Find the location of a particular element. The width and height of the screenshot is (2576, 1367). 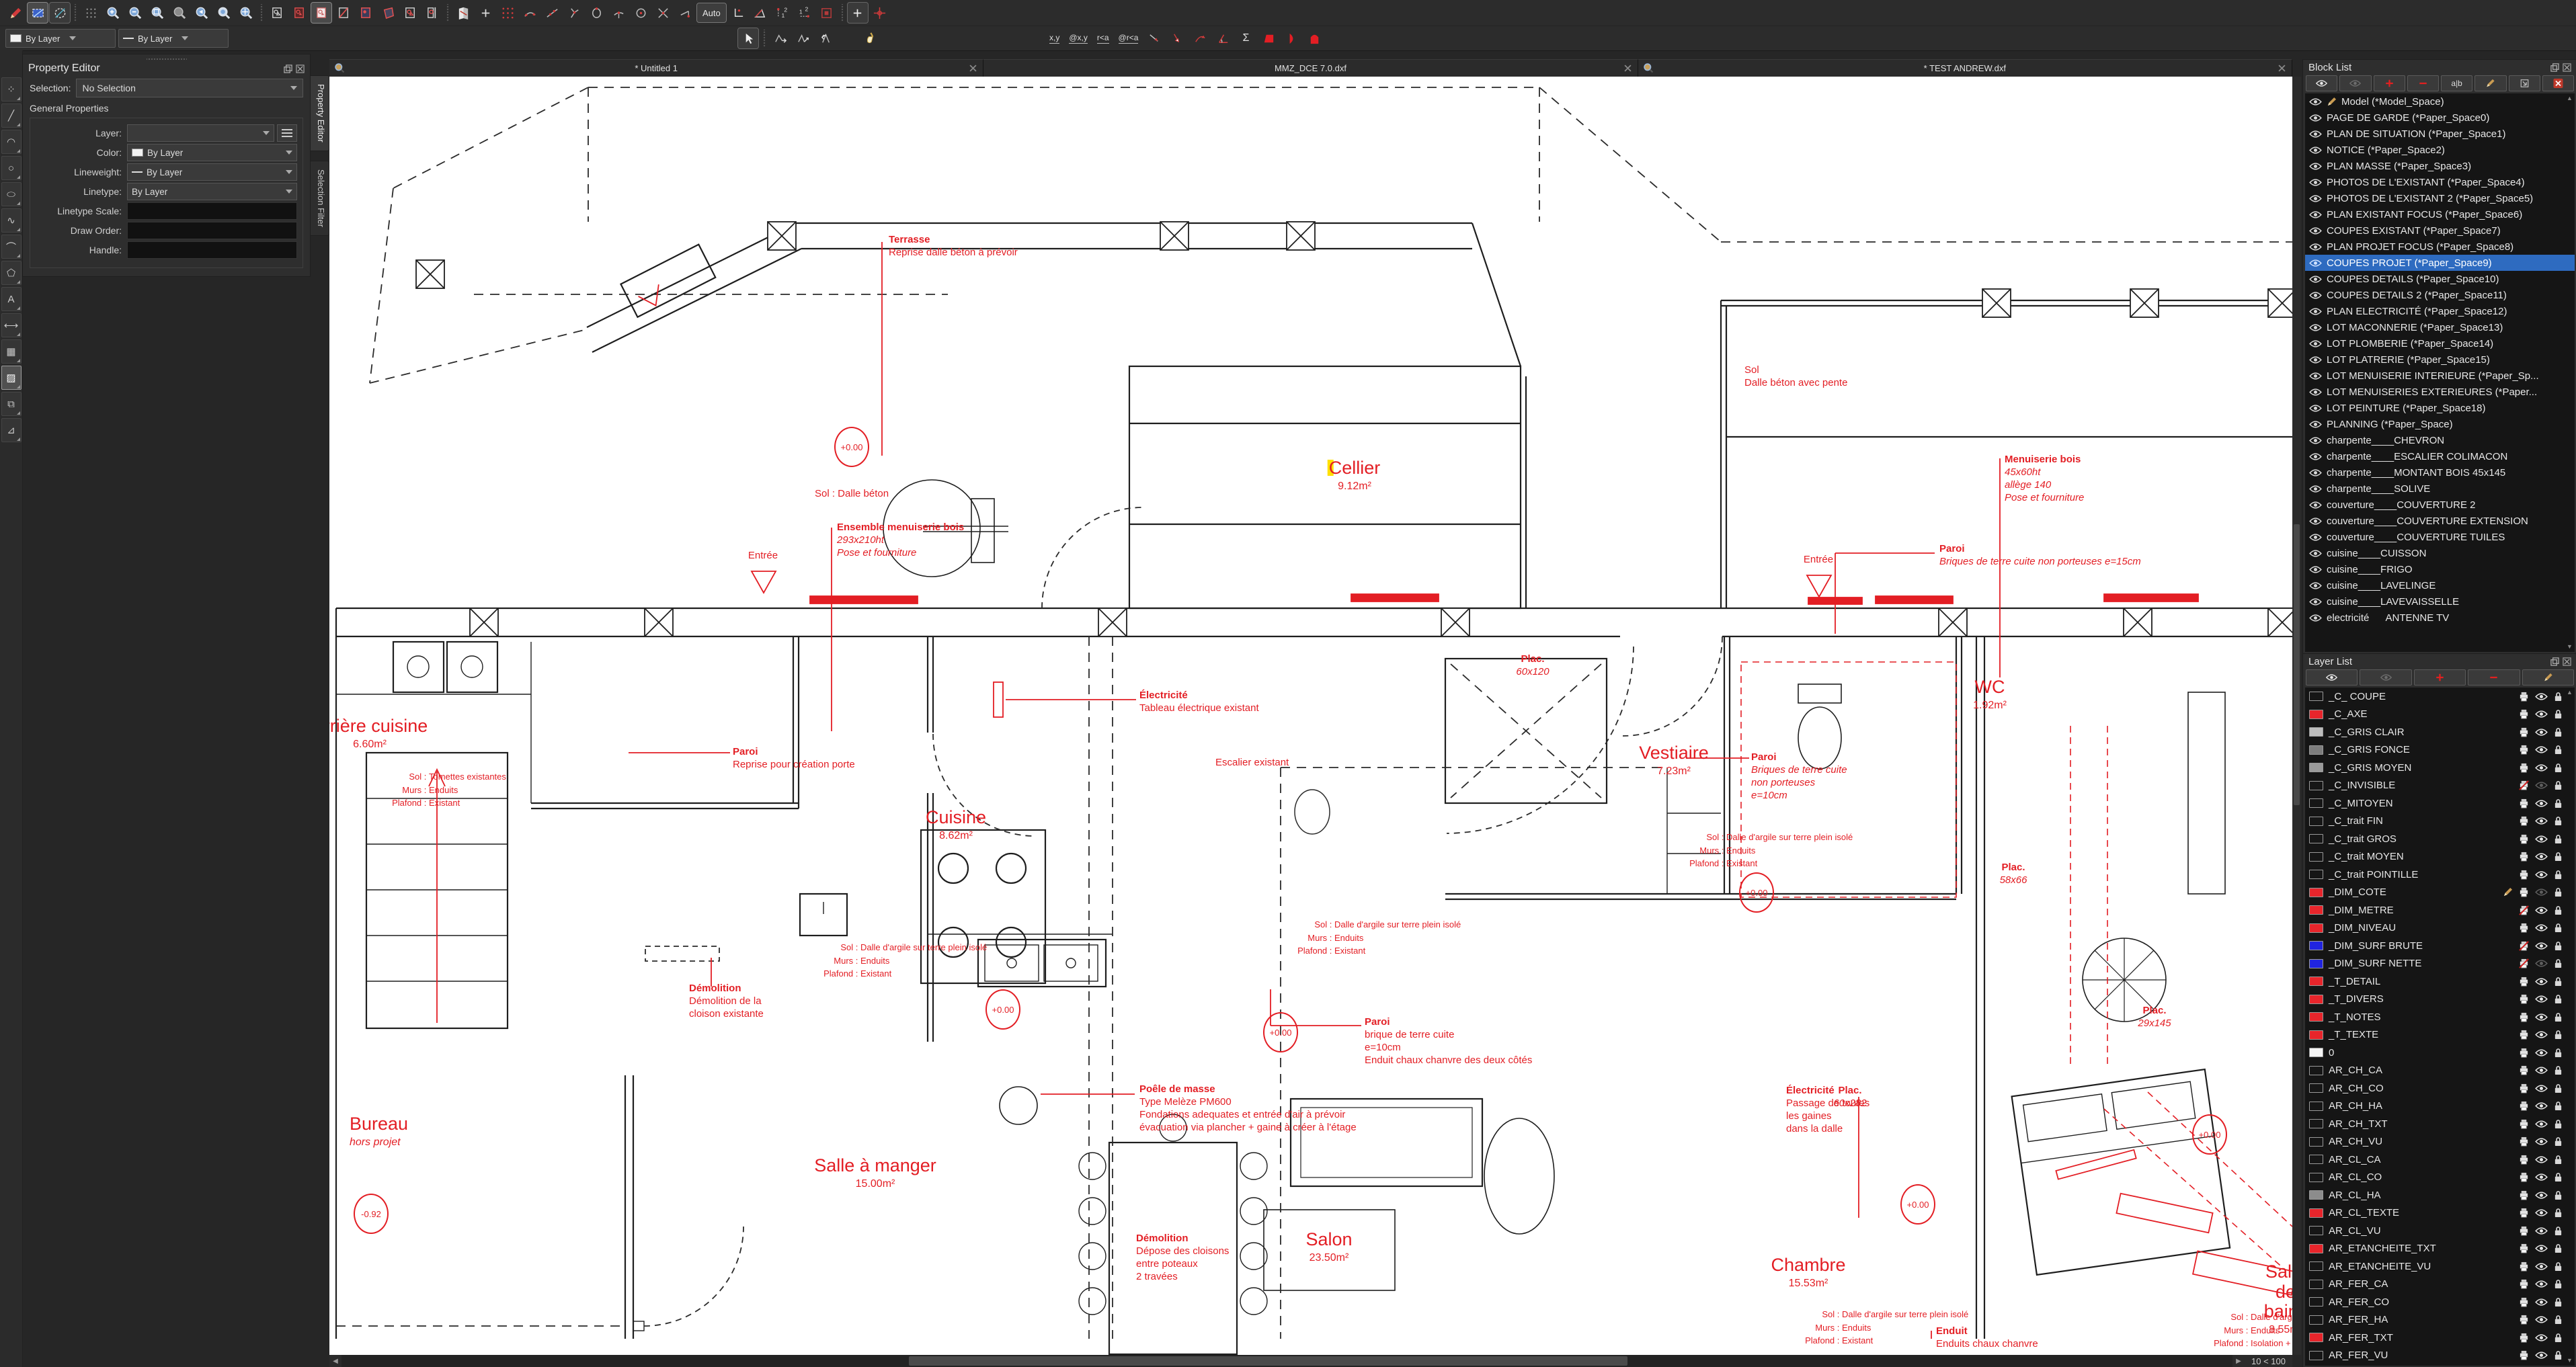

polygon-tool: ⬠ is located at coordinates (11, 273).